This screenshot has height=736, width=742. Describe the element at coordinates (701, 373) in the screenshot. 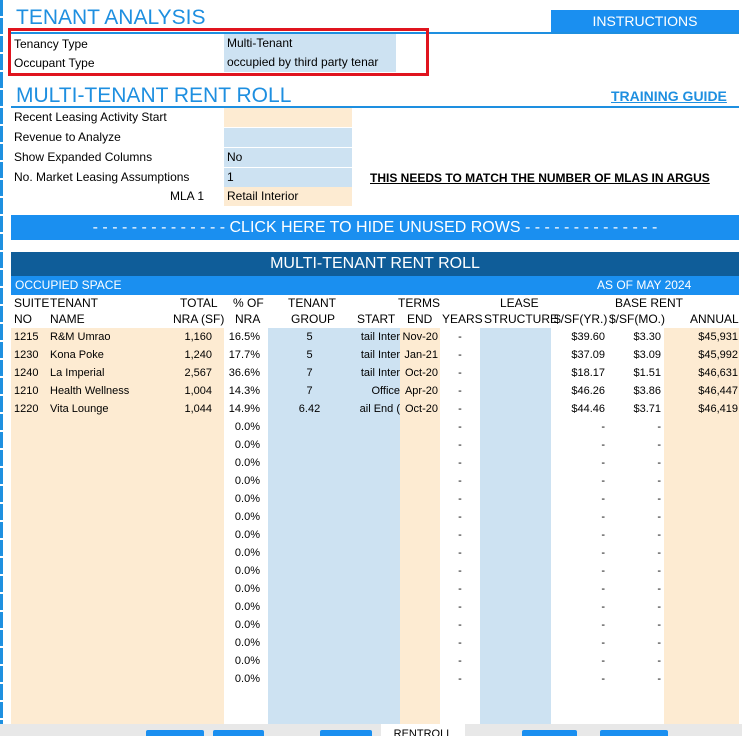

I see `cell-annual: $46,631` at that location.